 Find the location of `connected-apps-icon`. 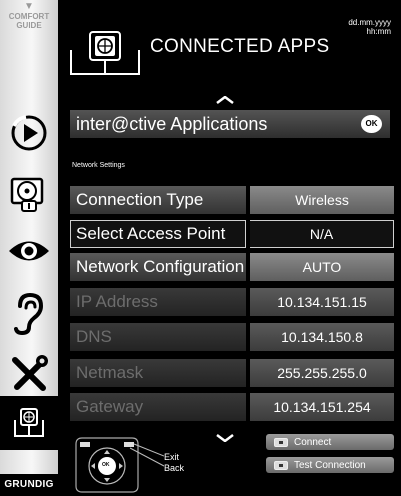

connected-apps-icon is located at coordinates (29, 422).